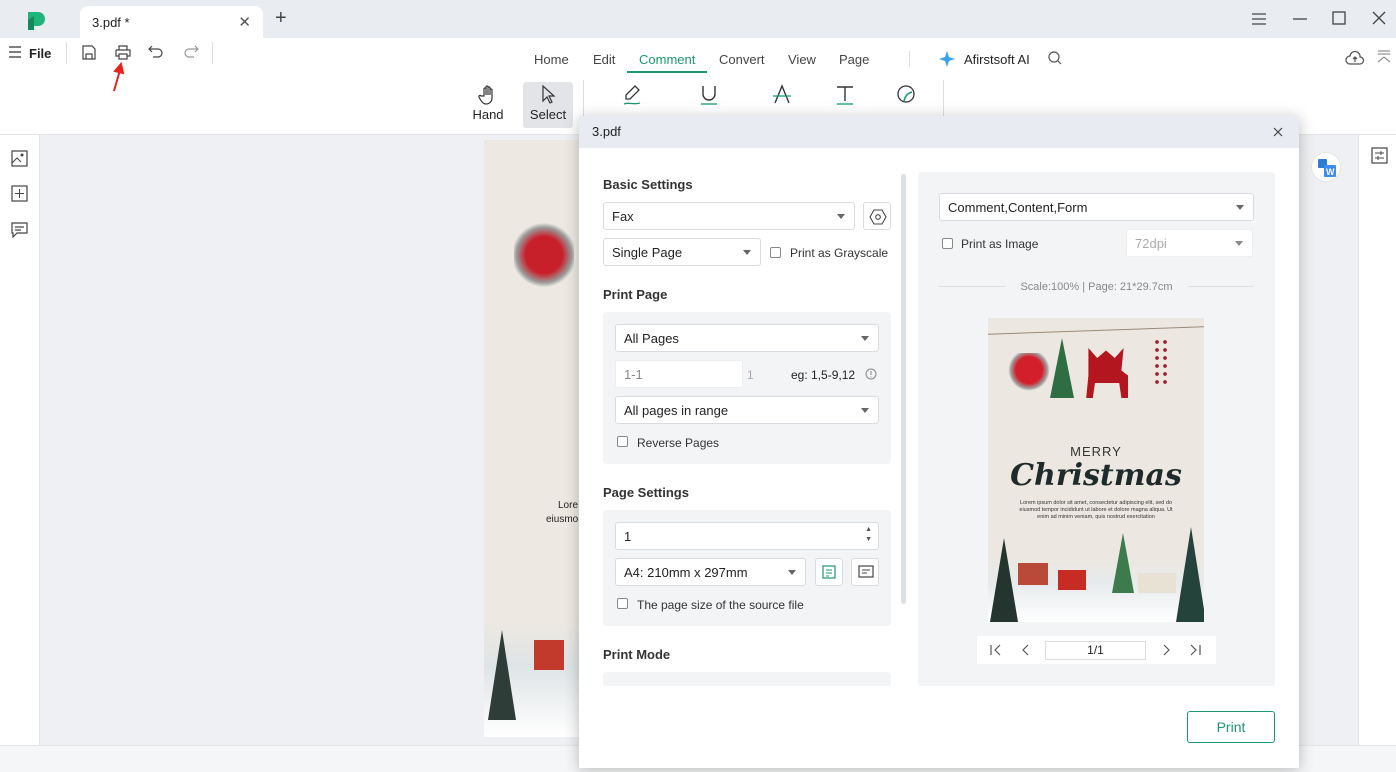 This screenshot has height=772, width=1396. I want to click on landscape-button, so click(865, 572).